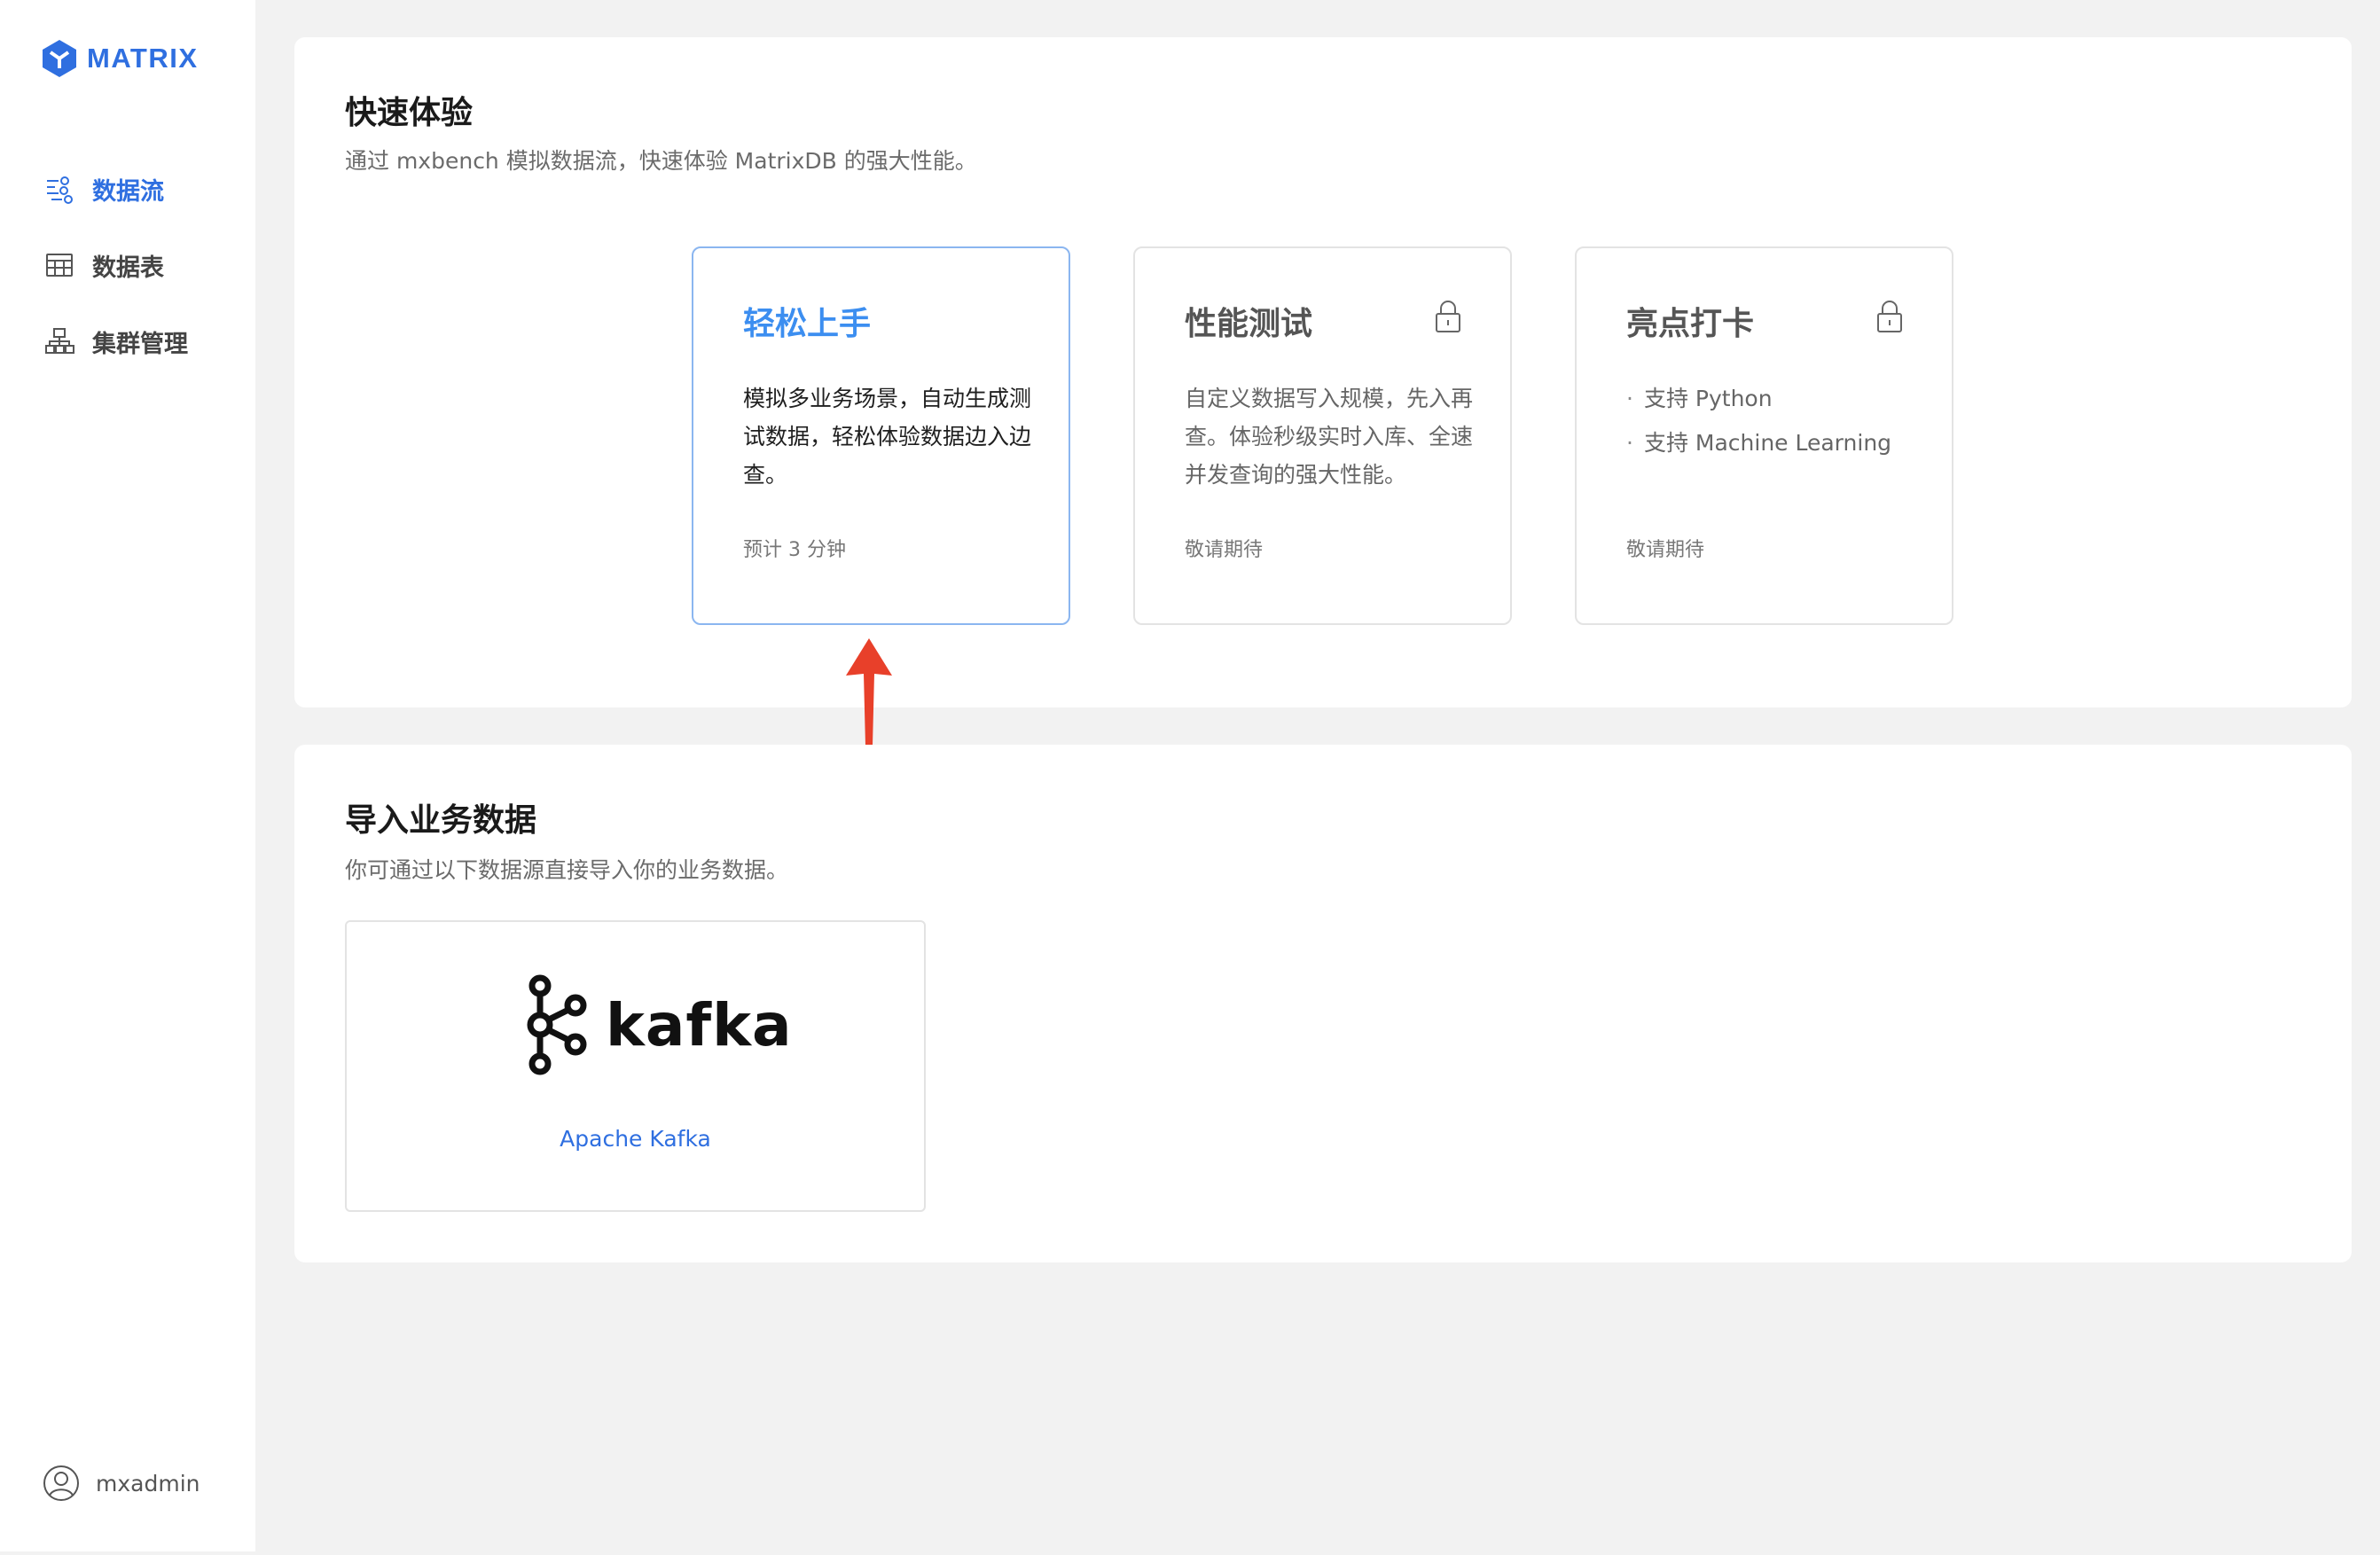 The height and width of the screenshot is (1555, 2380). I want to click on quick-experience-title: 快速体验, so click(409, 113).